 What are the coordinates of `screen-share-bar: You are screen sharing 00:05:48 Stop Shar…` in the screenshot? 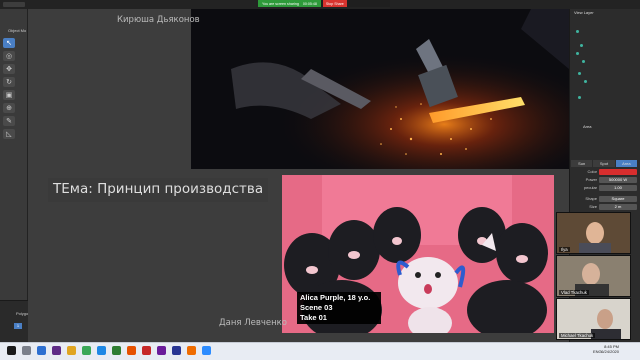 It's located at (324, 3).